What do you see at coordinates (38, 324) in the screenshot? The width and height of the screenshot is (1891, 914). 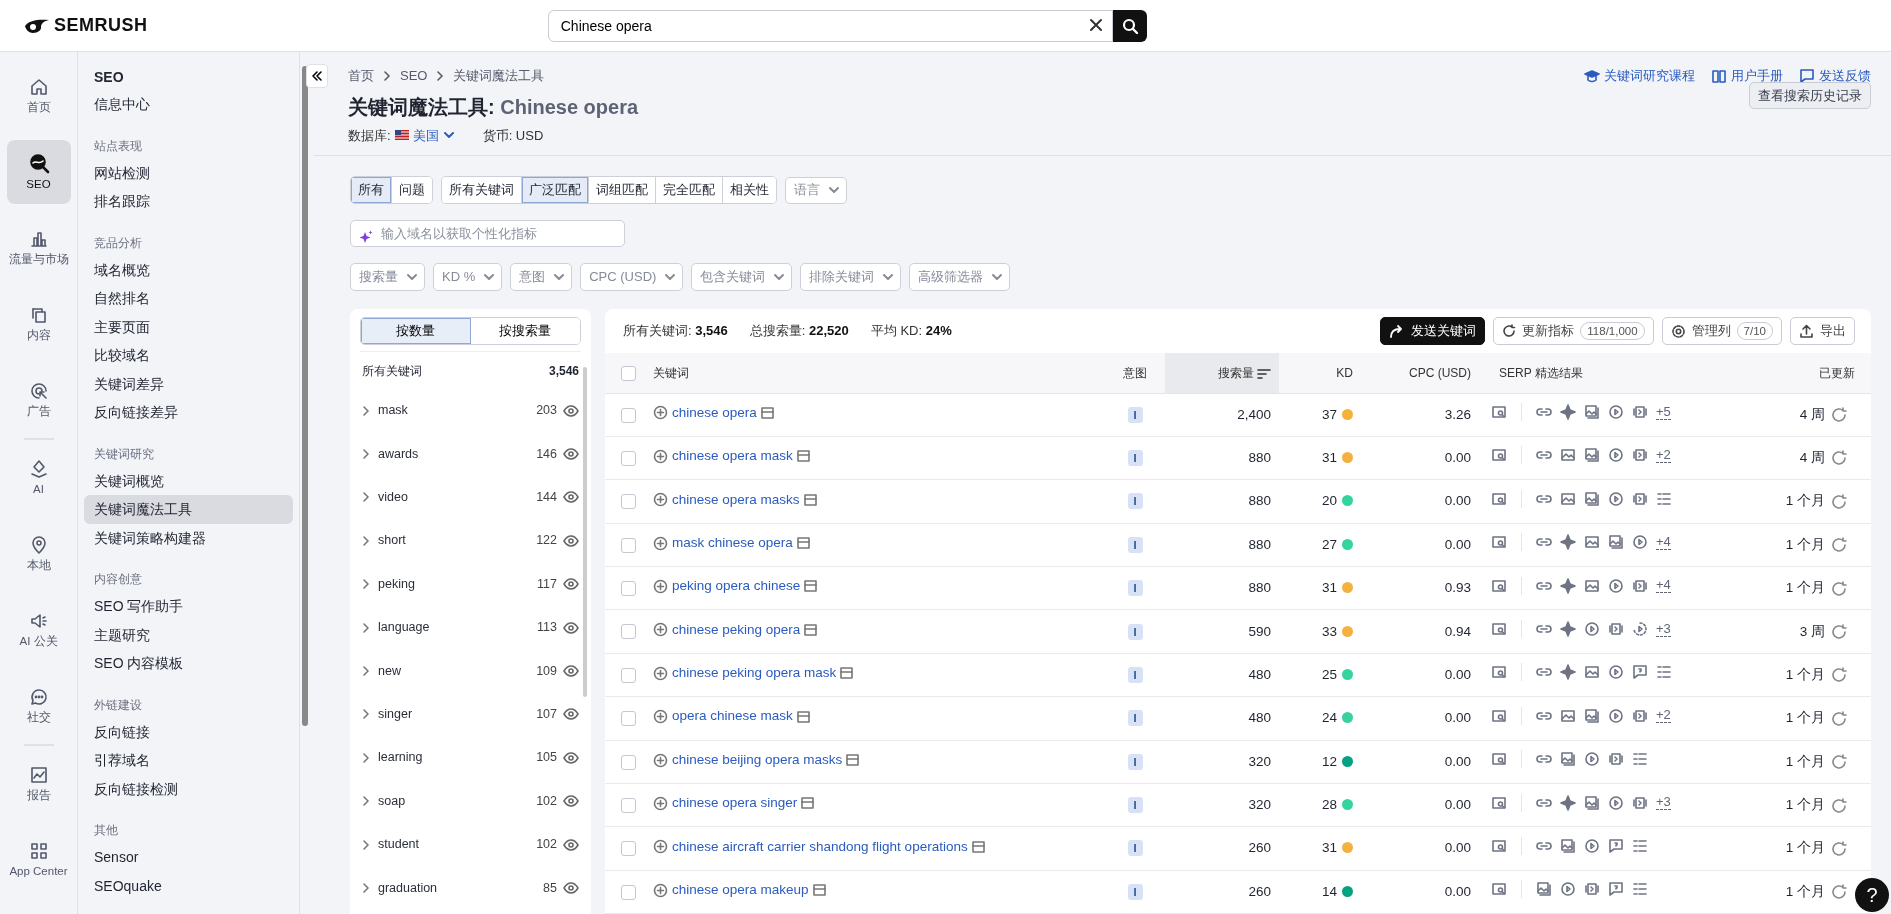 I see `rail-nav-item: 内容` at bounding box center [38, 324].